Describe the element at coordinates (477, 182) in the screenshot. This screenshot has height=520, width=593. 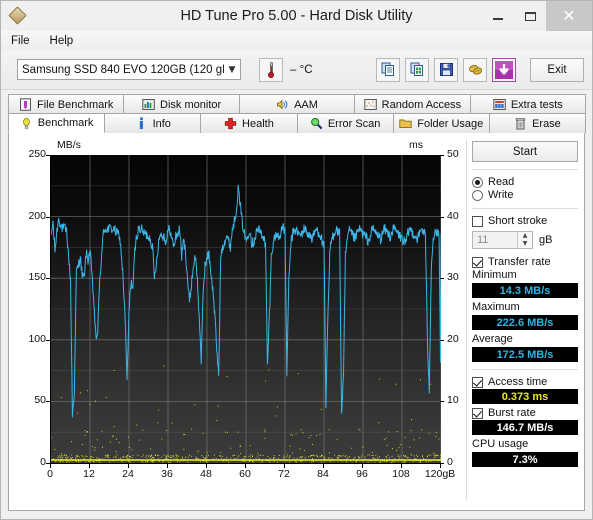
I see `radio-read-icon` at that location.